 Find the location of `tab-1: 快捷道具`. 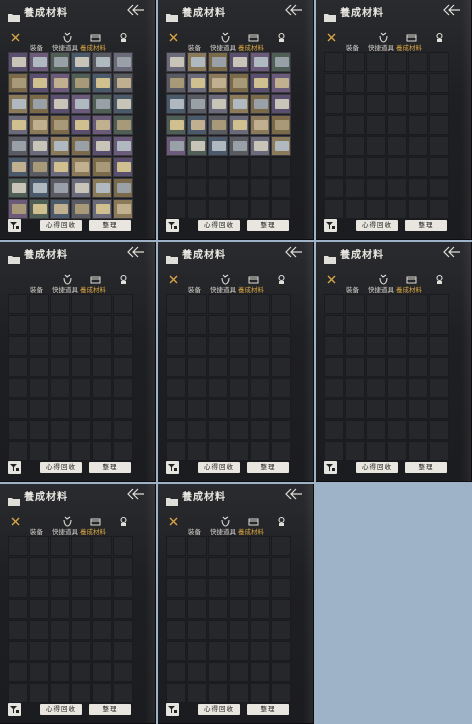

tab-1: 快捷道具 is located at coordinates (223, 289).